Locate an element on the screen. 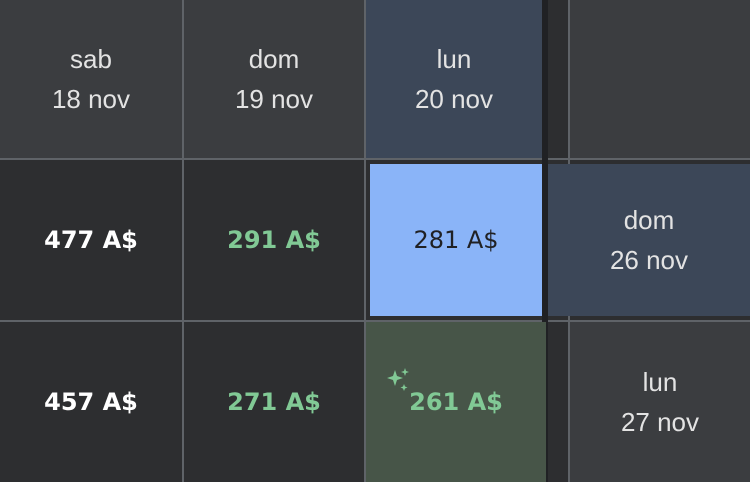 This screenshot has width=750, height=482. price-cell-r1c2: 291 A$ is located at coordinates (274, 240).